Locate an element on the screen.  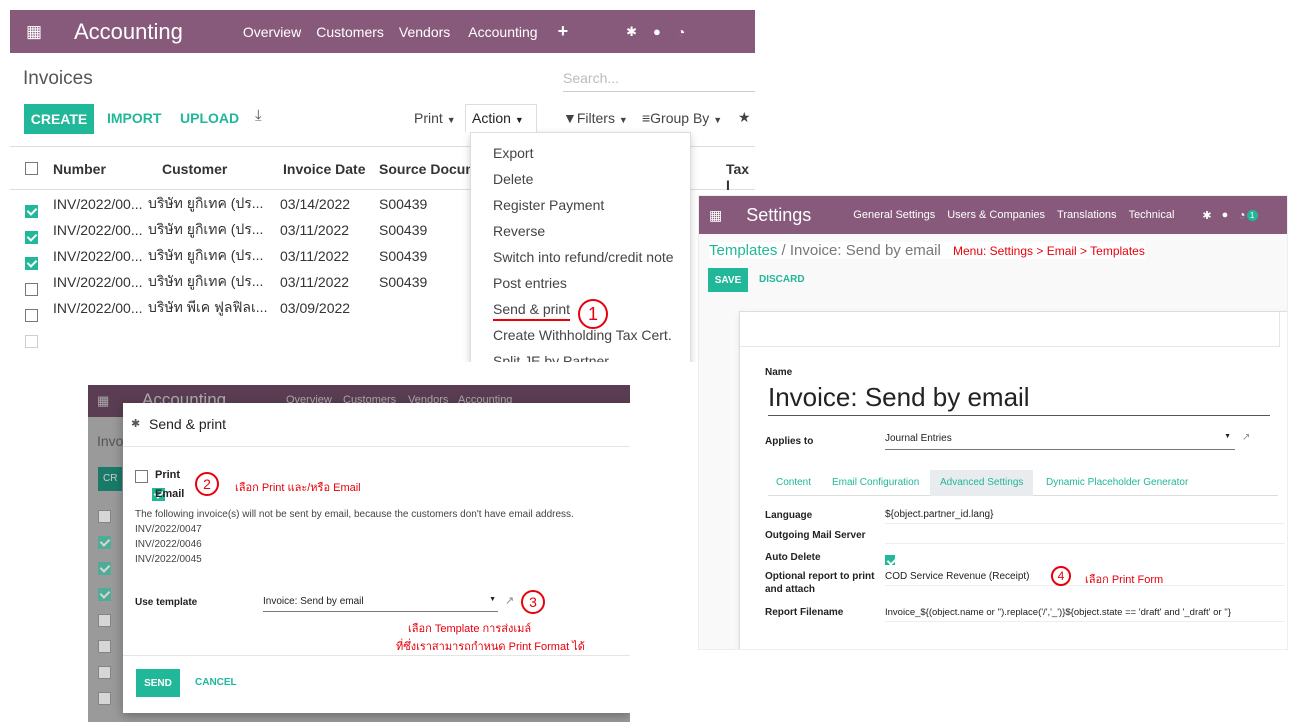
discard-button: DISCARD is located at coordinates (782, 279).